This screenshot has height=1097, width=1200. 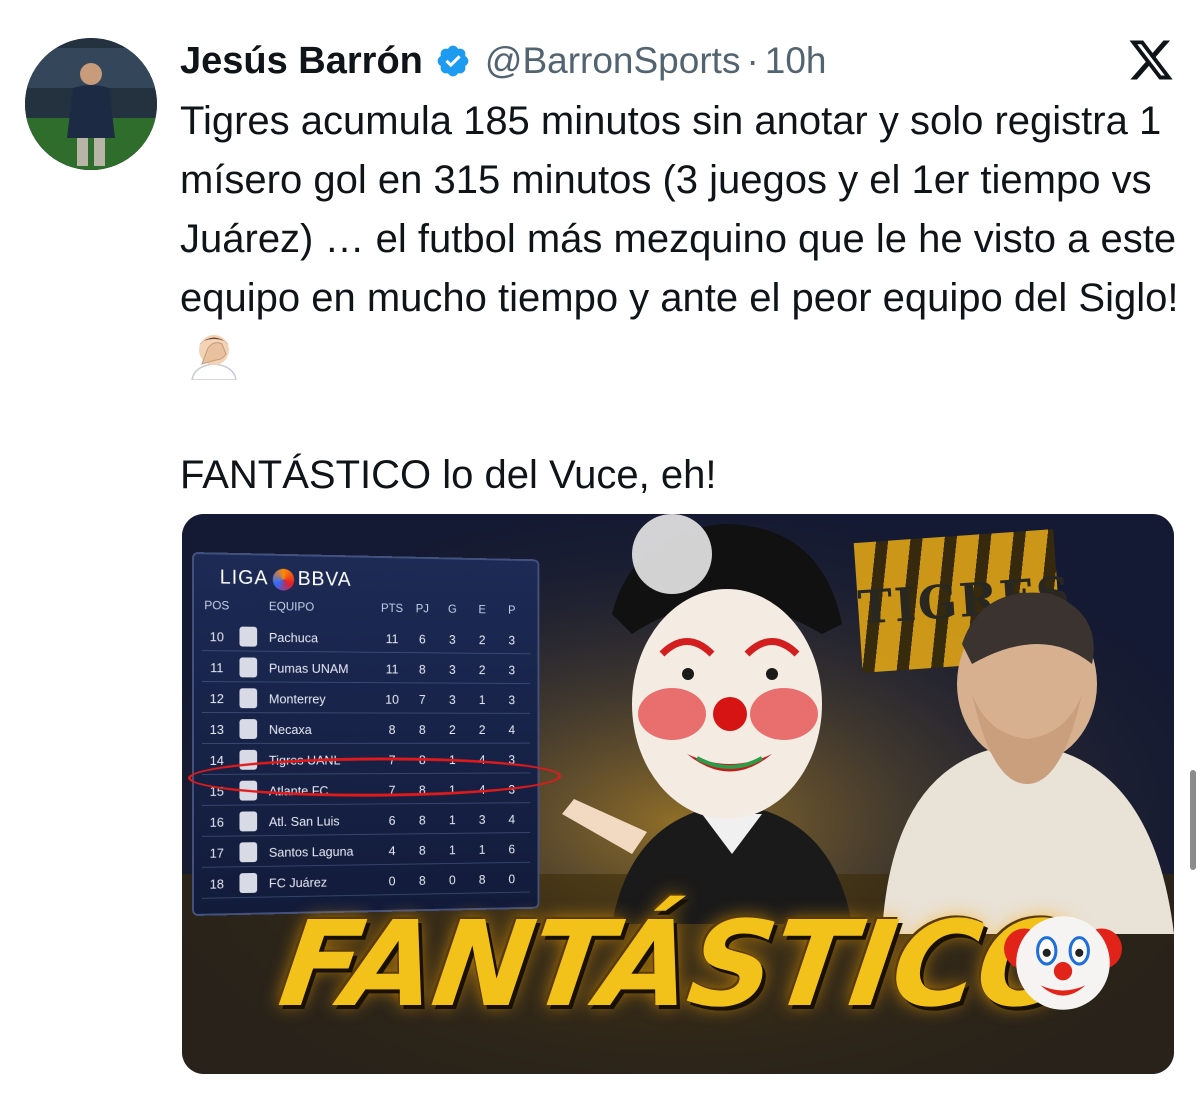 I want to click on pos-cell: 11, so click(x=217, y=667).